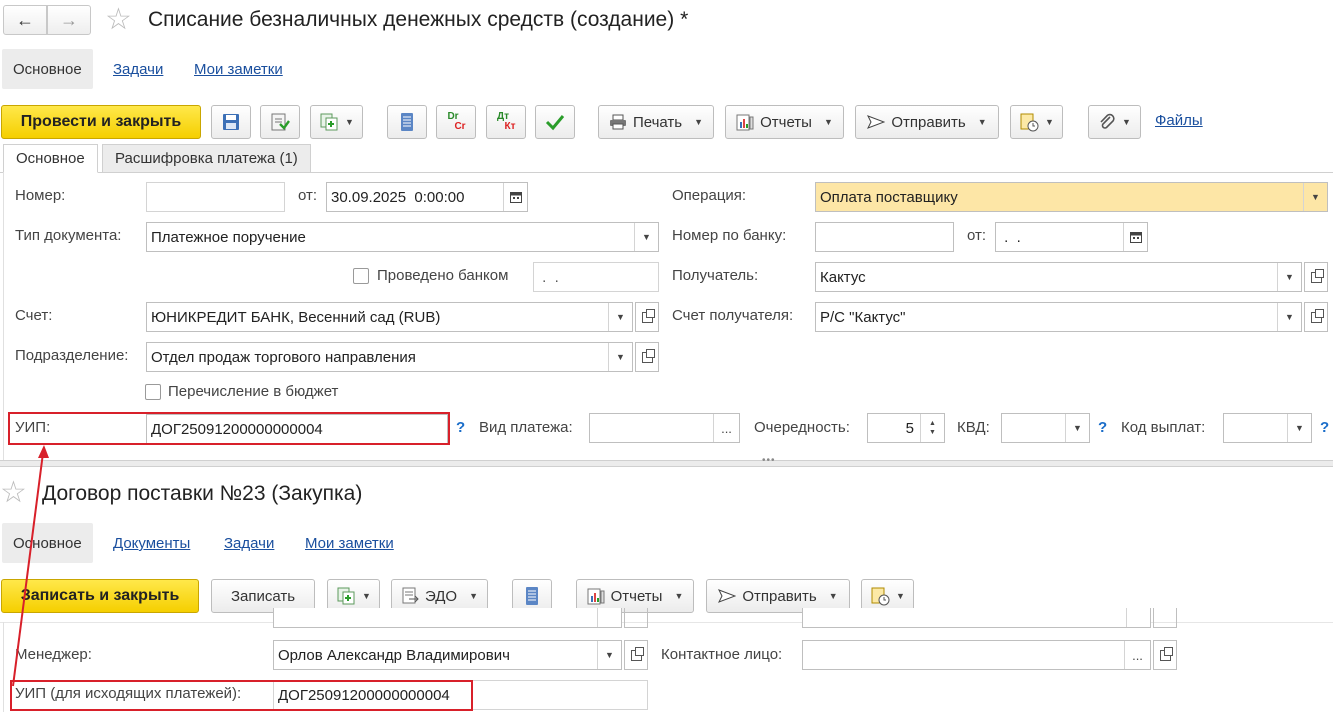 Image resolution: width=1333 pixels, height=712 pixels. Describe the element at coordinates (976, 618) in the screenshot. I see `hidden-field-right` at that location.